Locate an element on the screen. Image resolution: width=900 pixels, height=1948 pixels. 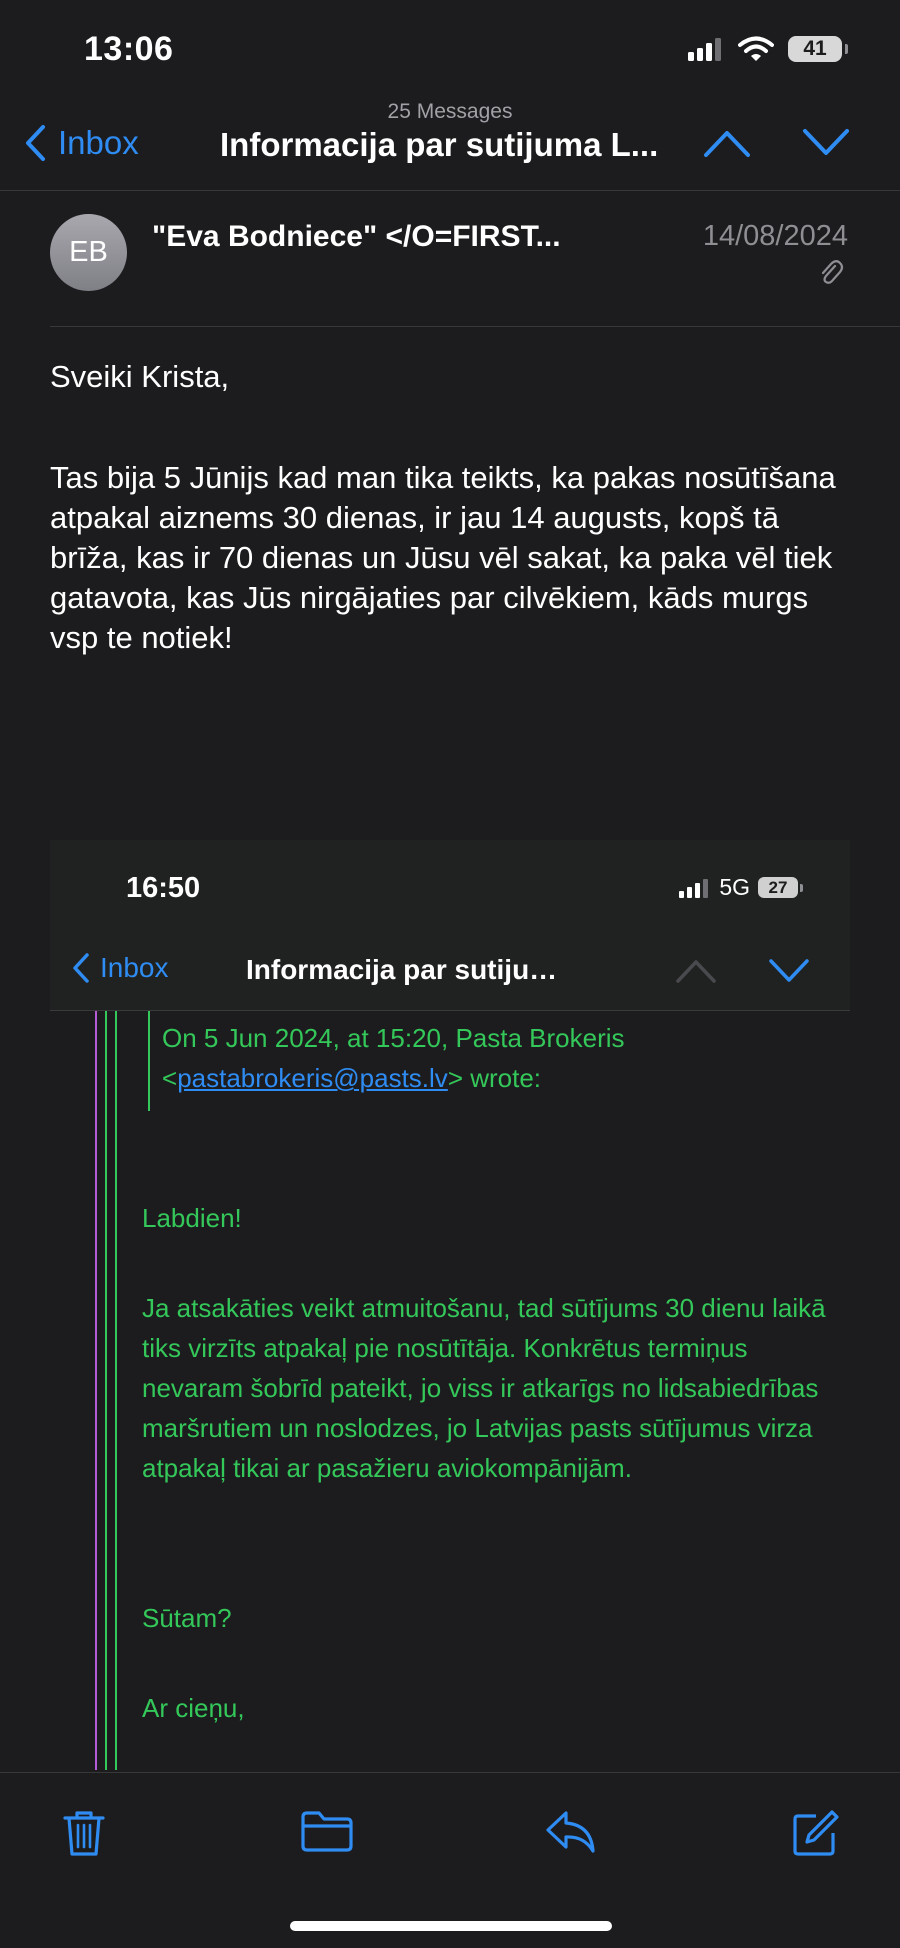
quote-ask: Sūtam? is located at coordinates (187, 1618).